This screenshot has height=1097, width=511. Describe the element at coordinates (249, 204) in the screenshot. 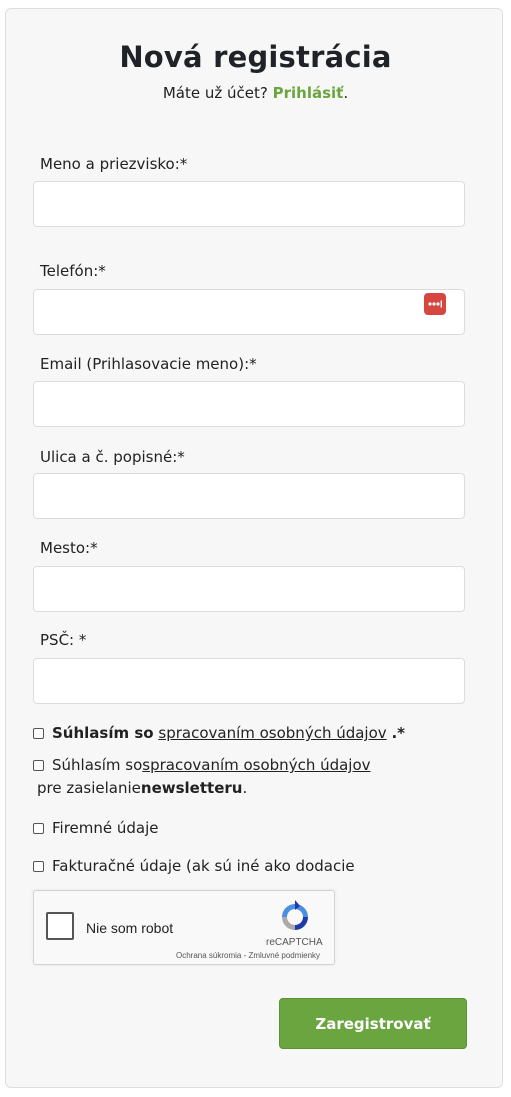

I see `name-input` at that location.